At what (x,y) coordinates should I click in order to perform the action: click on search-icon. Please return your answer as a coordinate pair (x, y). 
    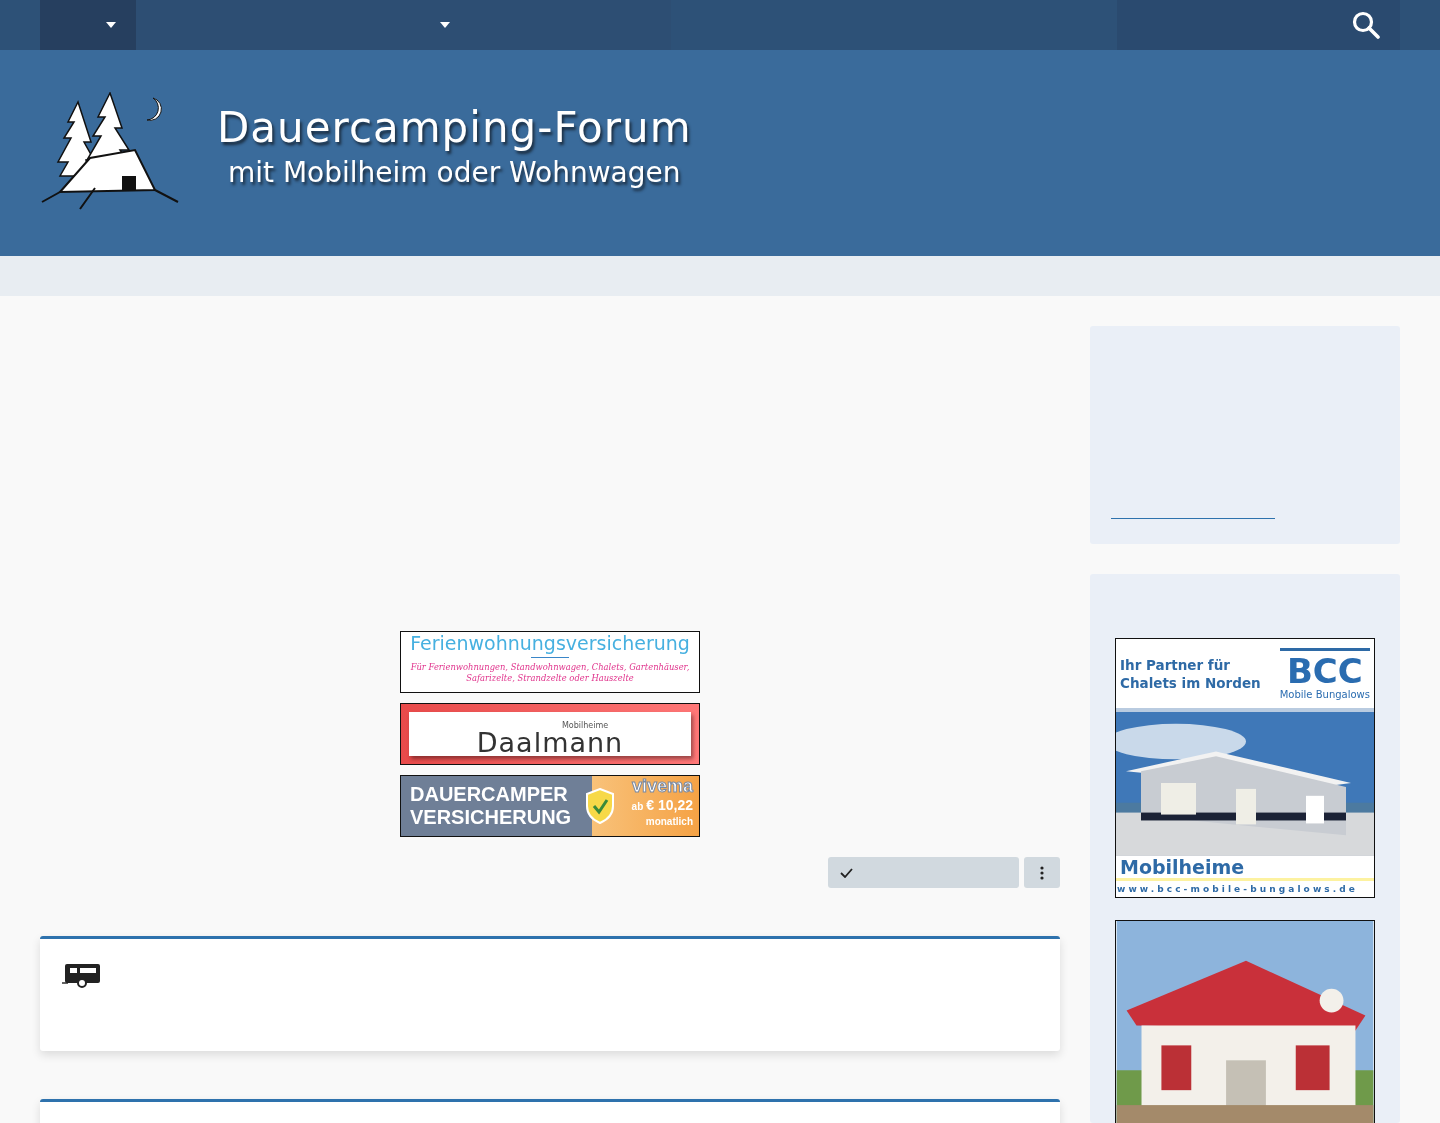
    Looking at the image, I should click on (1366, 25).